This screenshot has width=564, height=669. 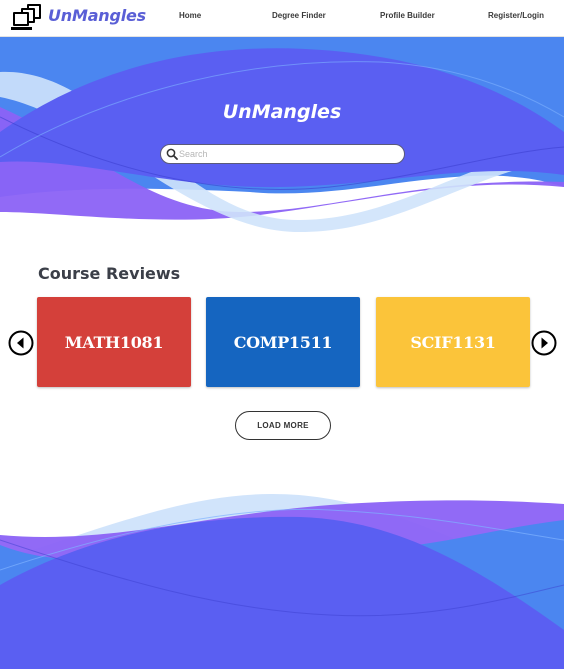 I want to click on nav-link-profile-builder: Profile Builder, so click(x=407, y=15).